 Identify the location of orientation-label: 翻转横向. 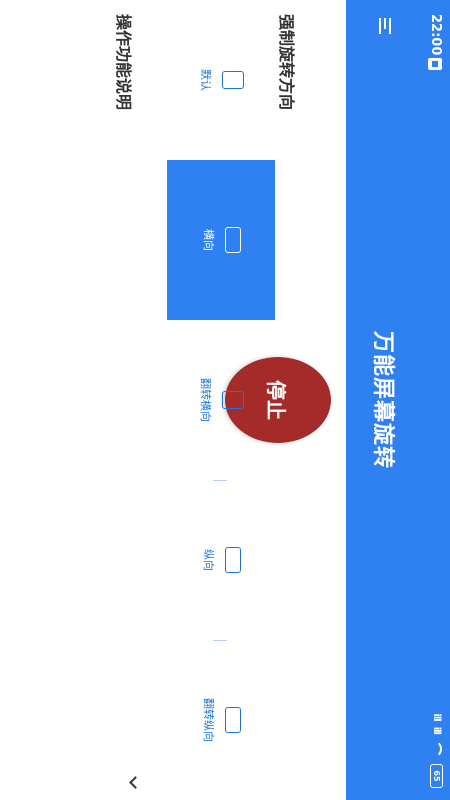
(205, 400).